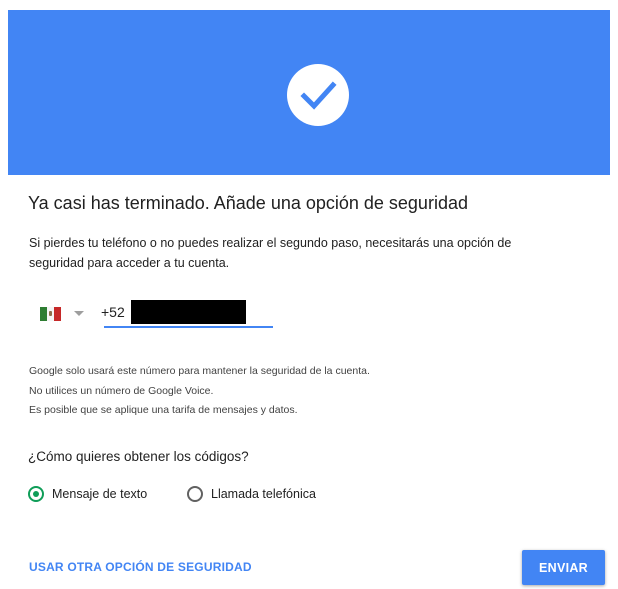  I want to click on chevron-down-icon, so click(79, 313).